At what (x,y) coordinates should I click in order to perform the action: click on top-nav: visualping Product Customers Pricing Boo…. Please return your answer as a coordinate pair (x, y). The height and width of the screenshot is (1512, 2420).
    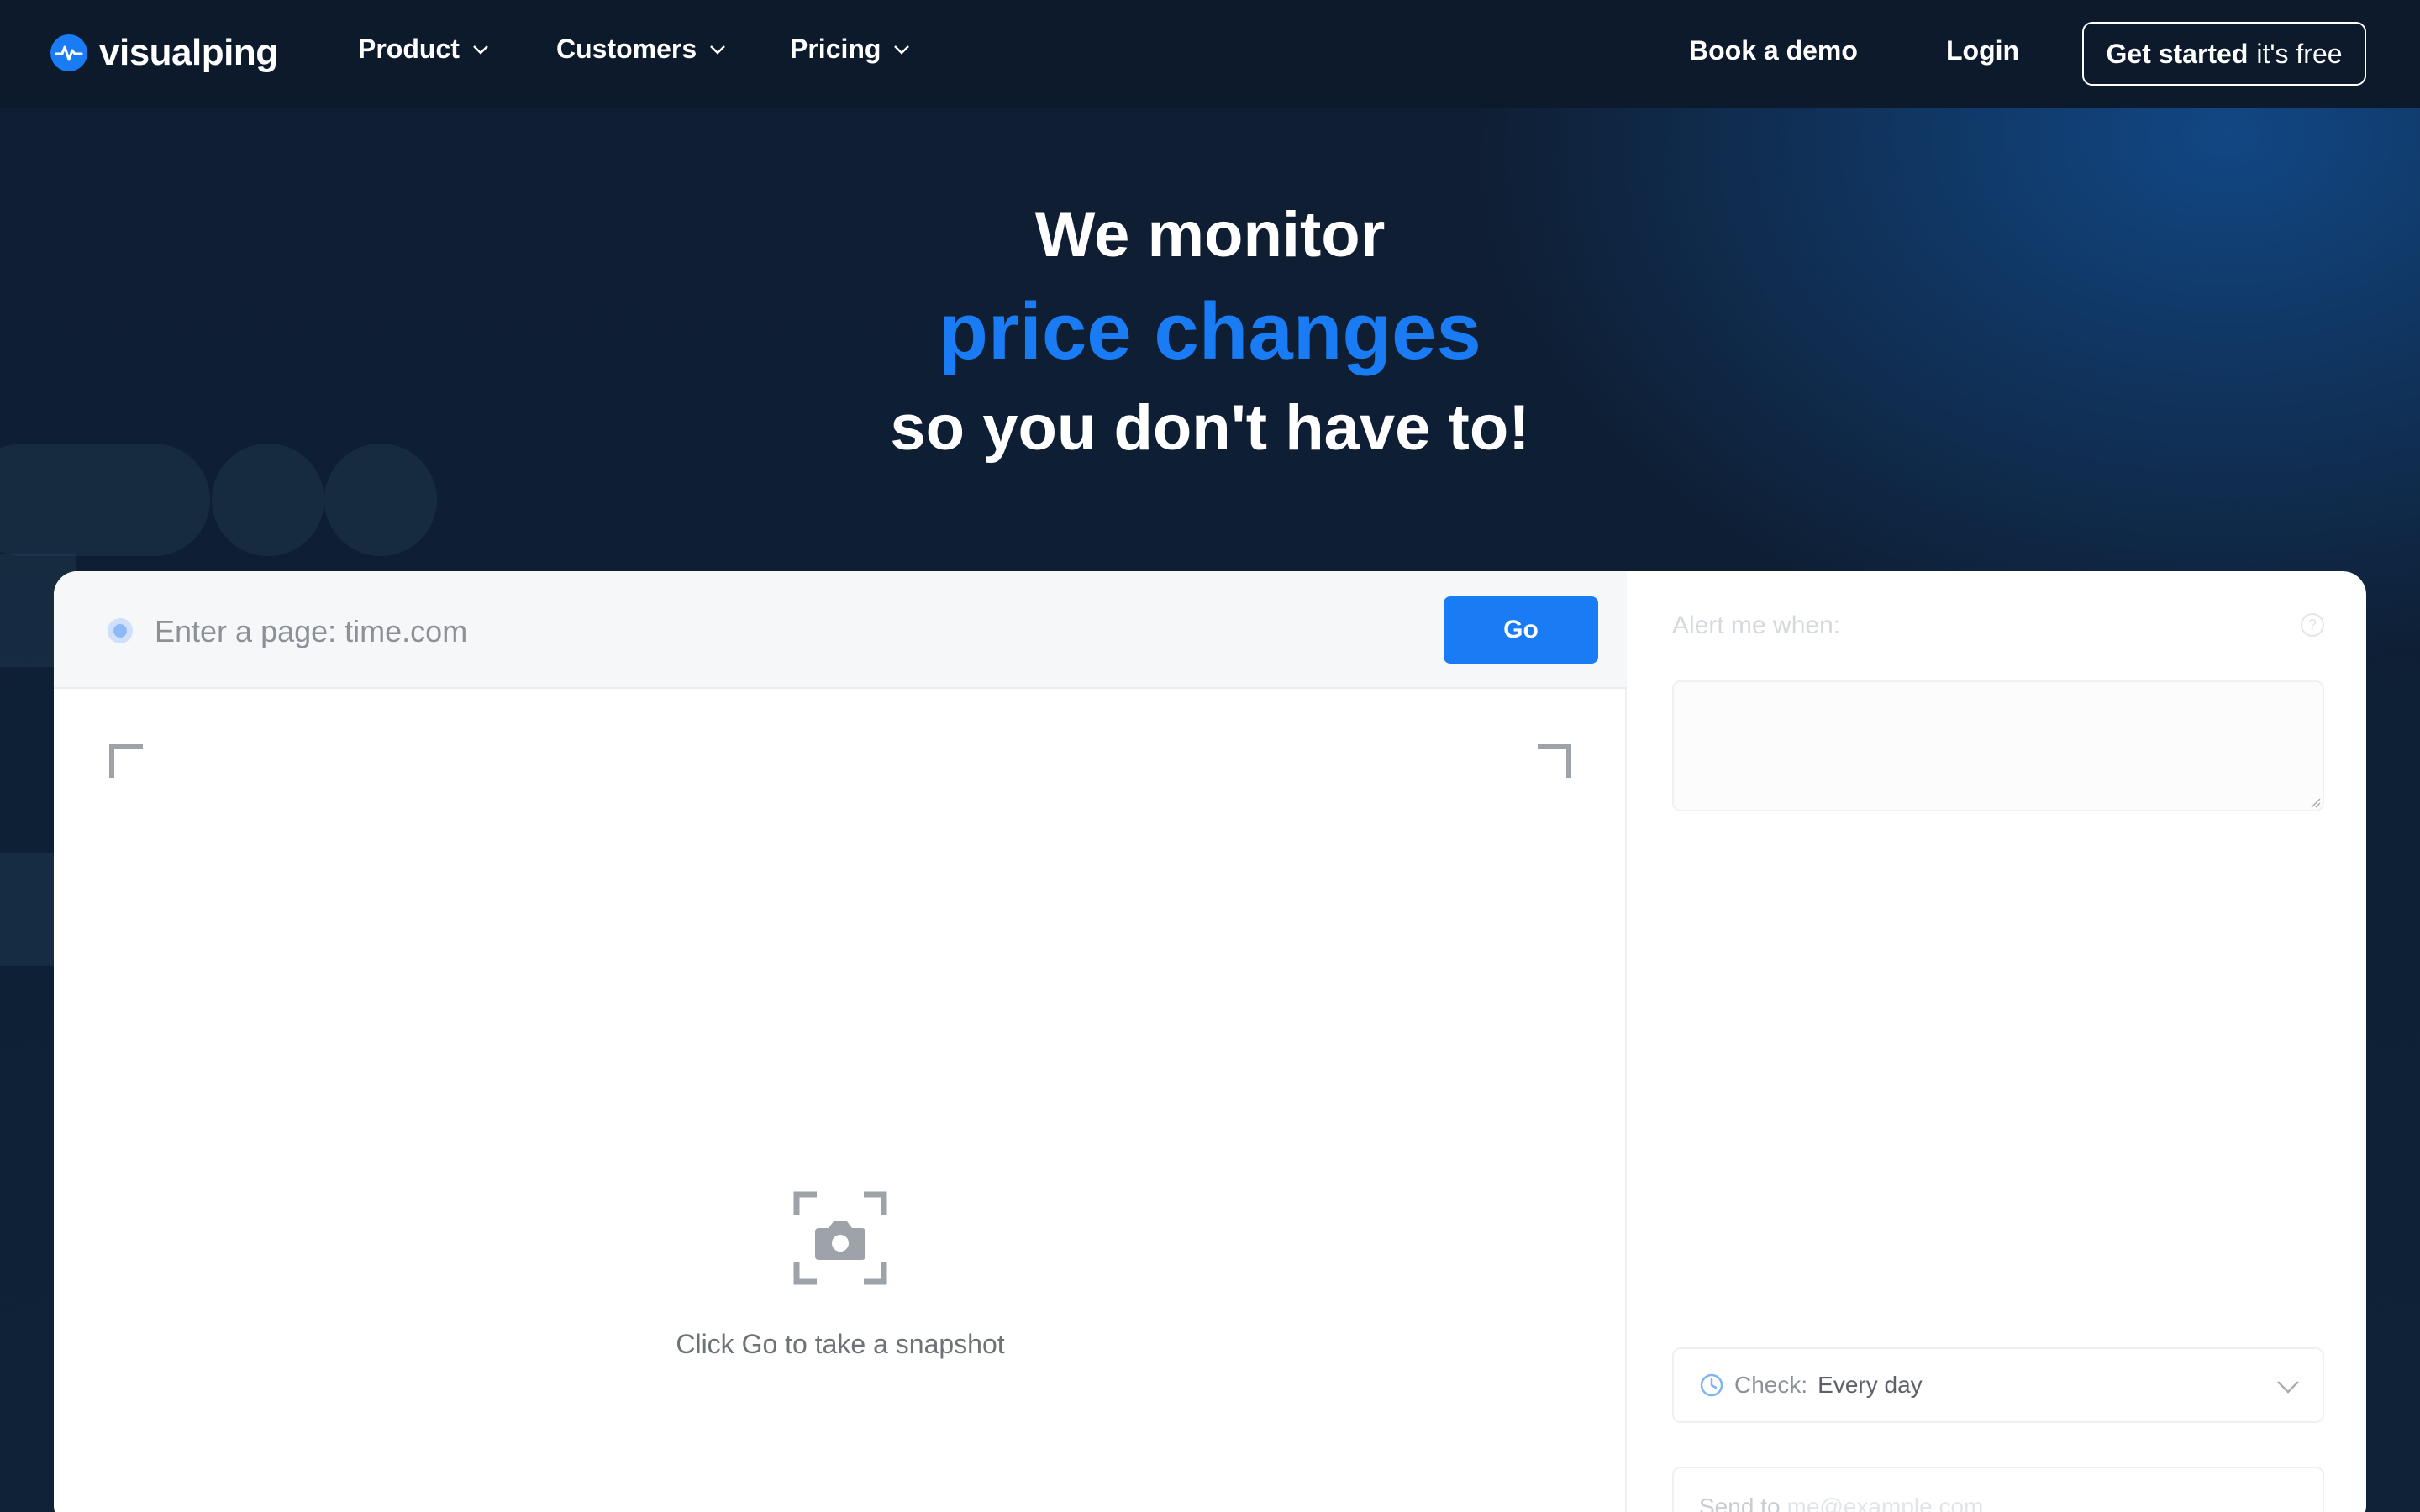
    Looking at the image, I should click on (1210, 54).